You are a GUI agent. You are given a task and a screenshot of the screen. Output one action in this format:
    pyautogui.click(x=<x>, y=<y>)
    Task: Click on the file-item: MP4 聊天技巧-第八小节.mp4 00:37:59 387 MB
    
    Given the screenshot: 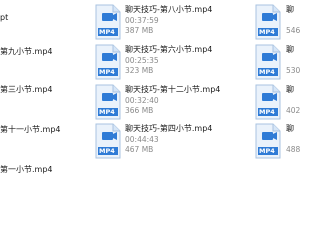 What is the action you would take?
    pyautogui.click(x=169, y=24)
    